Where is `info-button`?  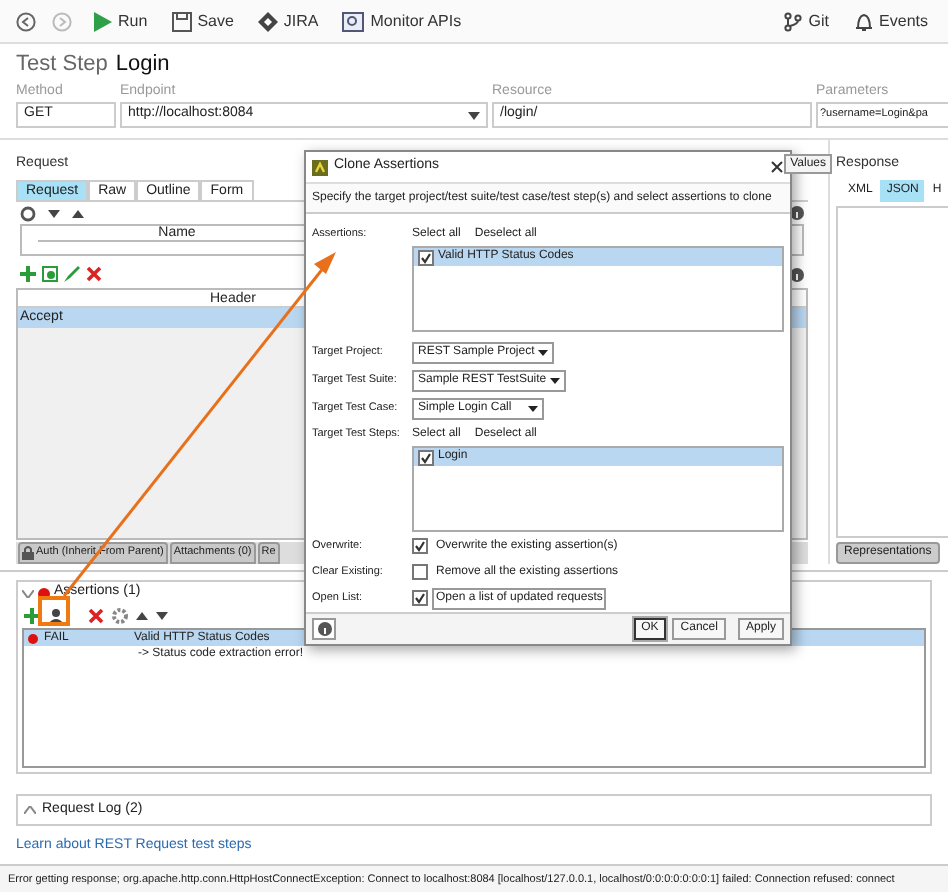 info-button is located at coordinates (324, 629).